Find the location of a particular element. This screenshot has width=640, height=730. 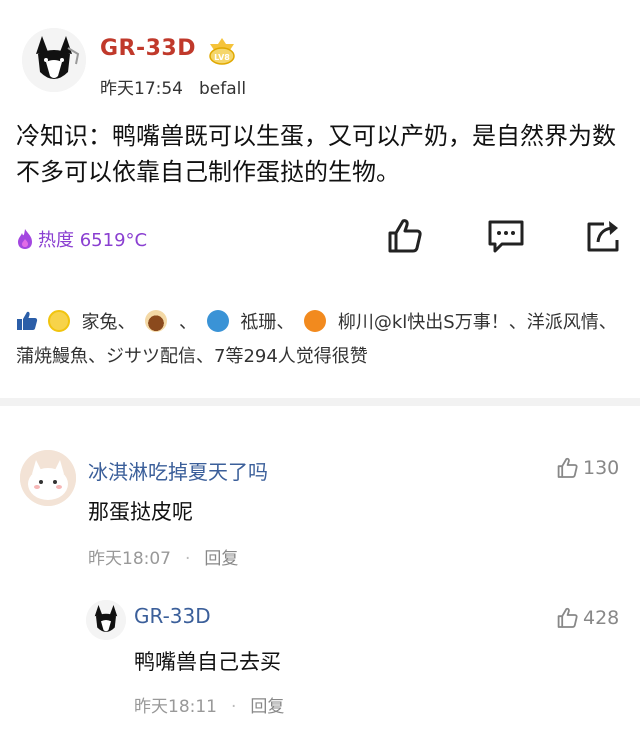

comment-like-button: 130 is located at coordinates (587, 468).